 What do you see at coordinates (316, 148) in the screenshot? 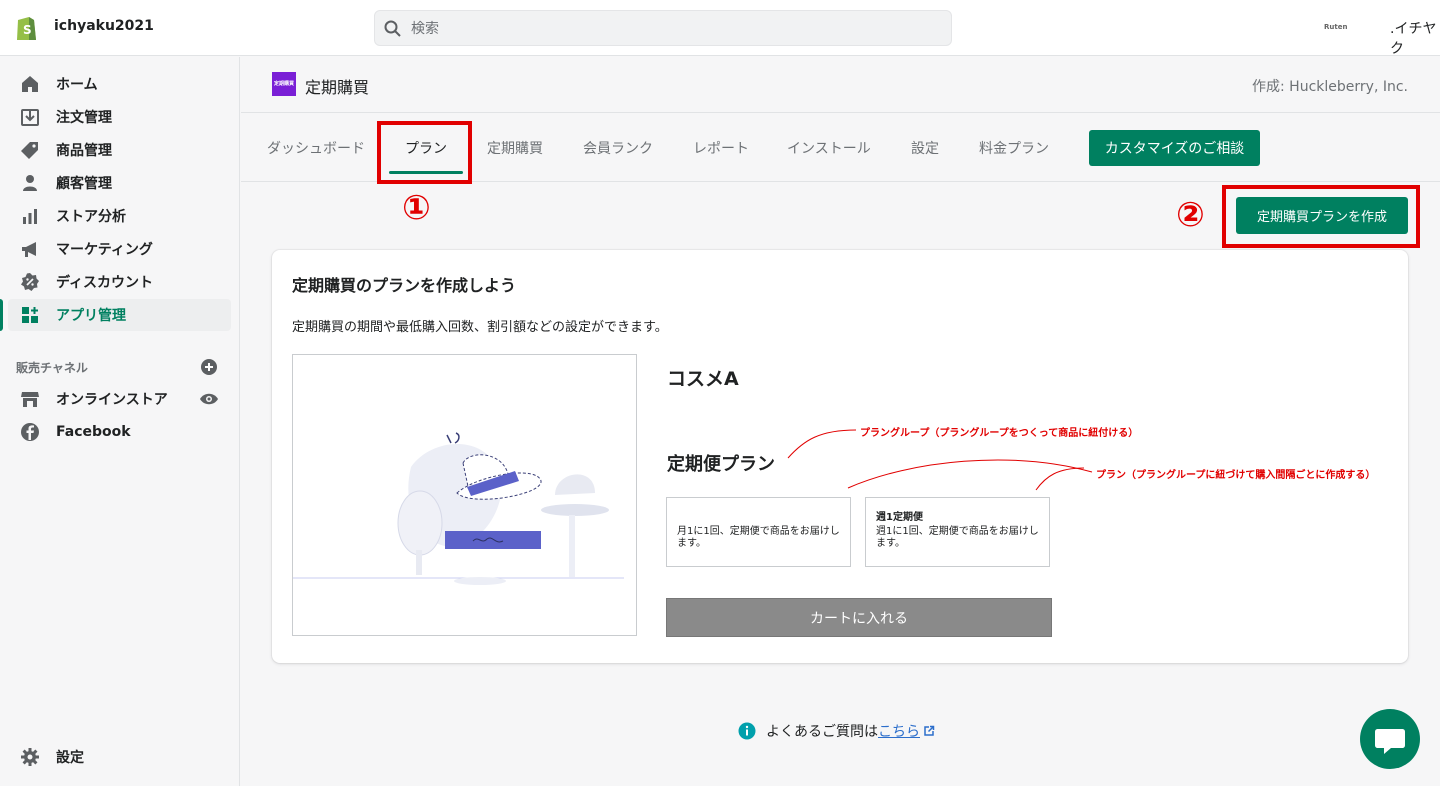
I see `tab-dashboard: ダッシュボード` at bounding box center [316, 148].